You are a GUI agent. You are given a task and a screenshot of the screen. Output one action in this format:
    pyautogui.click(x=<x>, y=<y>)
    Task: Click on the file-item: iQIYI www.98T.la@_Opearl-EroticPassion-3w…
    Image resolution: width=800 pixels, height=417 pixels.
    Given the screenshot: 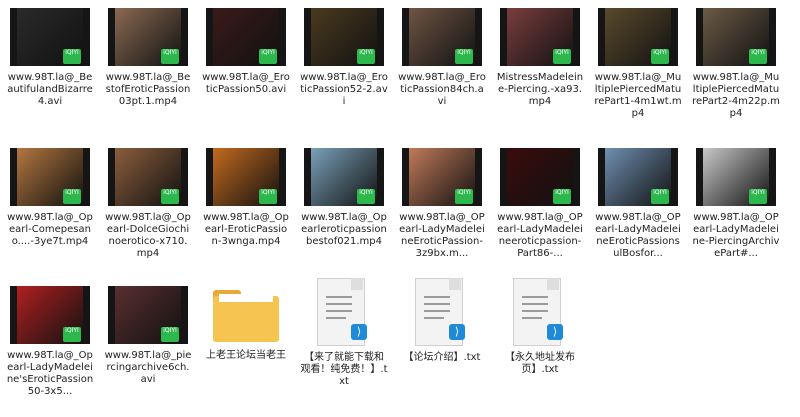 What is the action you would take?
    pyautogui.click(x=246, y=198)
    